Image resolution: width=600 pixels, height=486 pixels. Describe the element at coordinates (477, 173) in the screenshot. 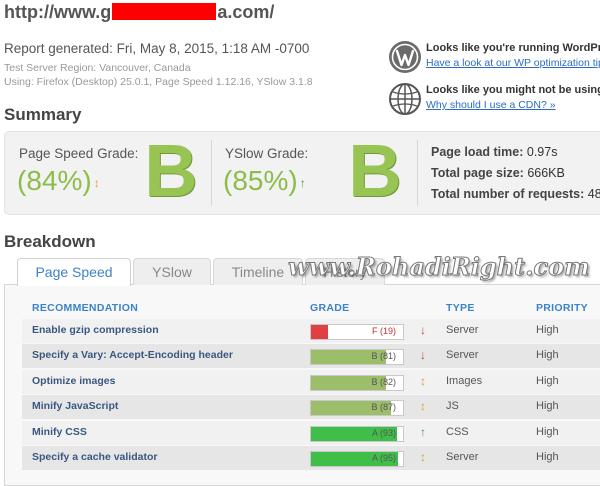

I see `total-page-size-label: Total page size:` at that location.